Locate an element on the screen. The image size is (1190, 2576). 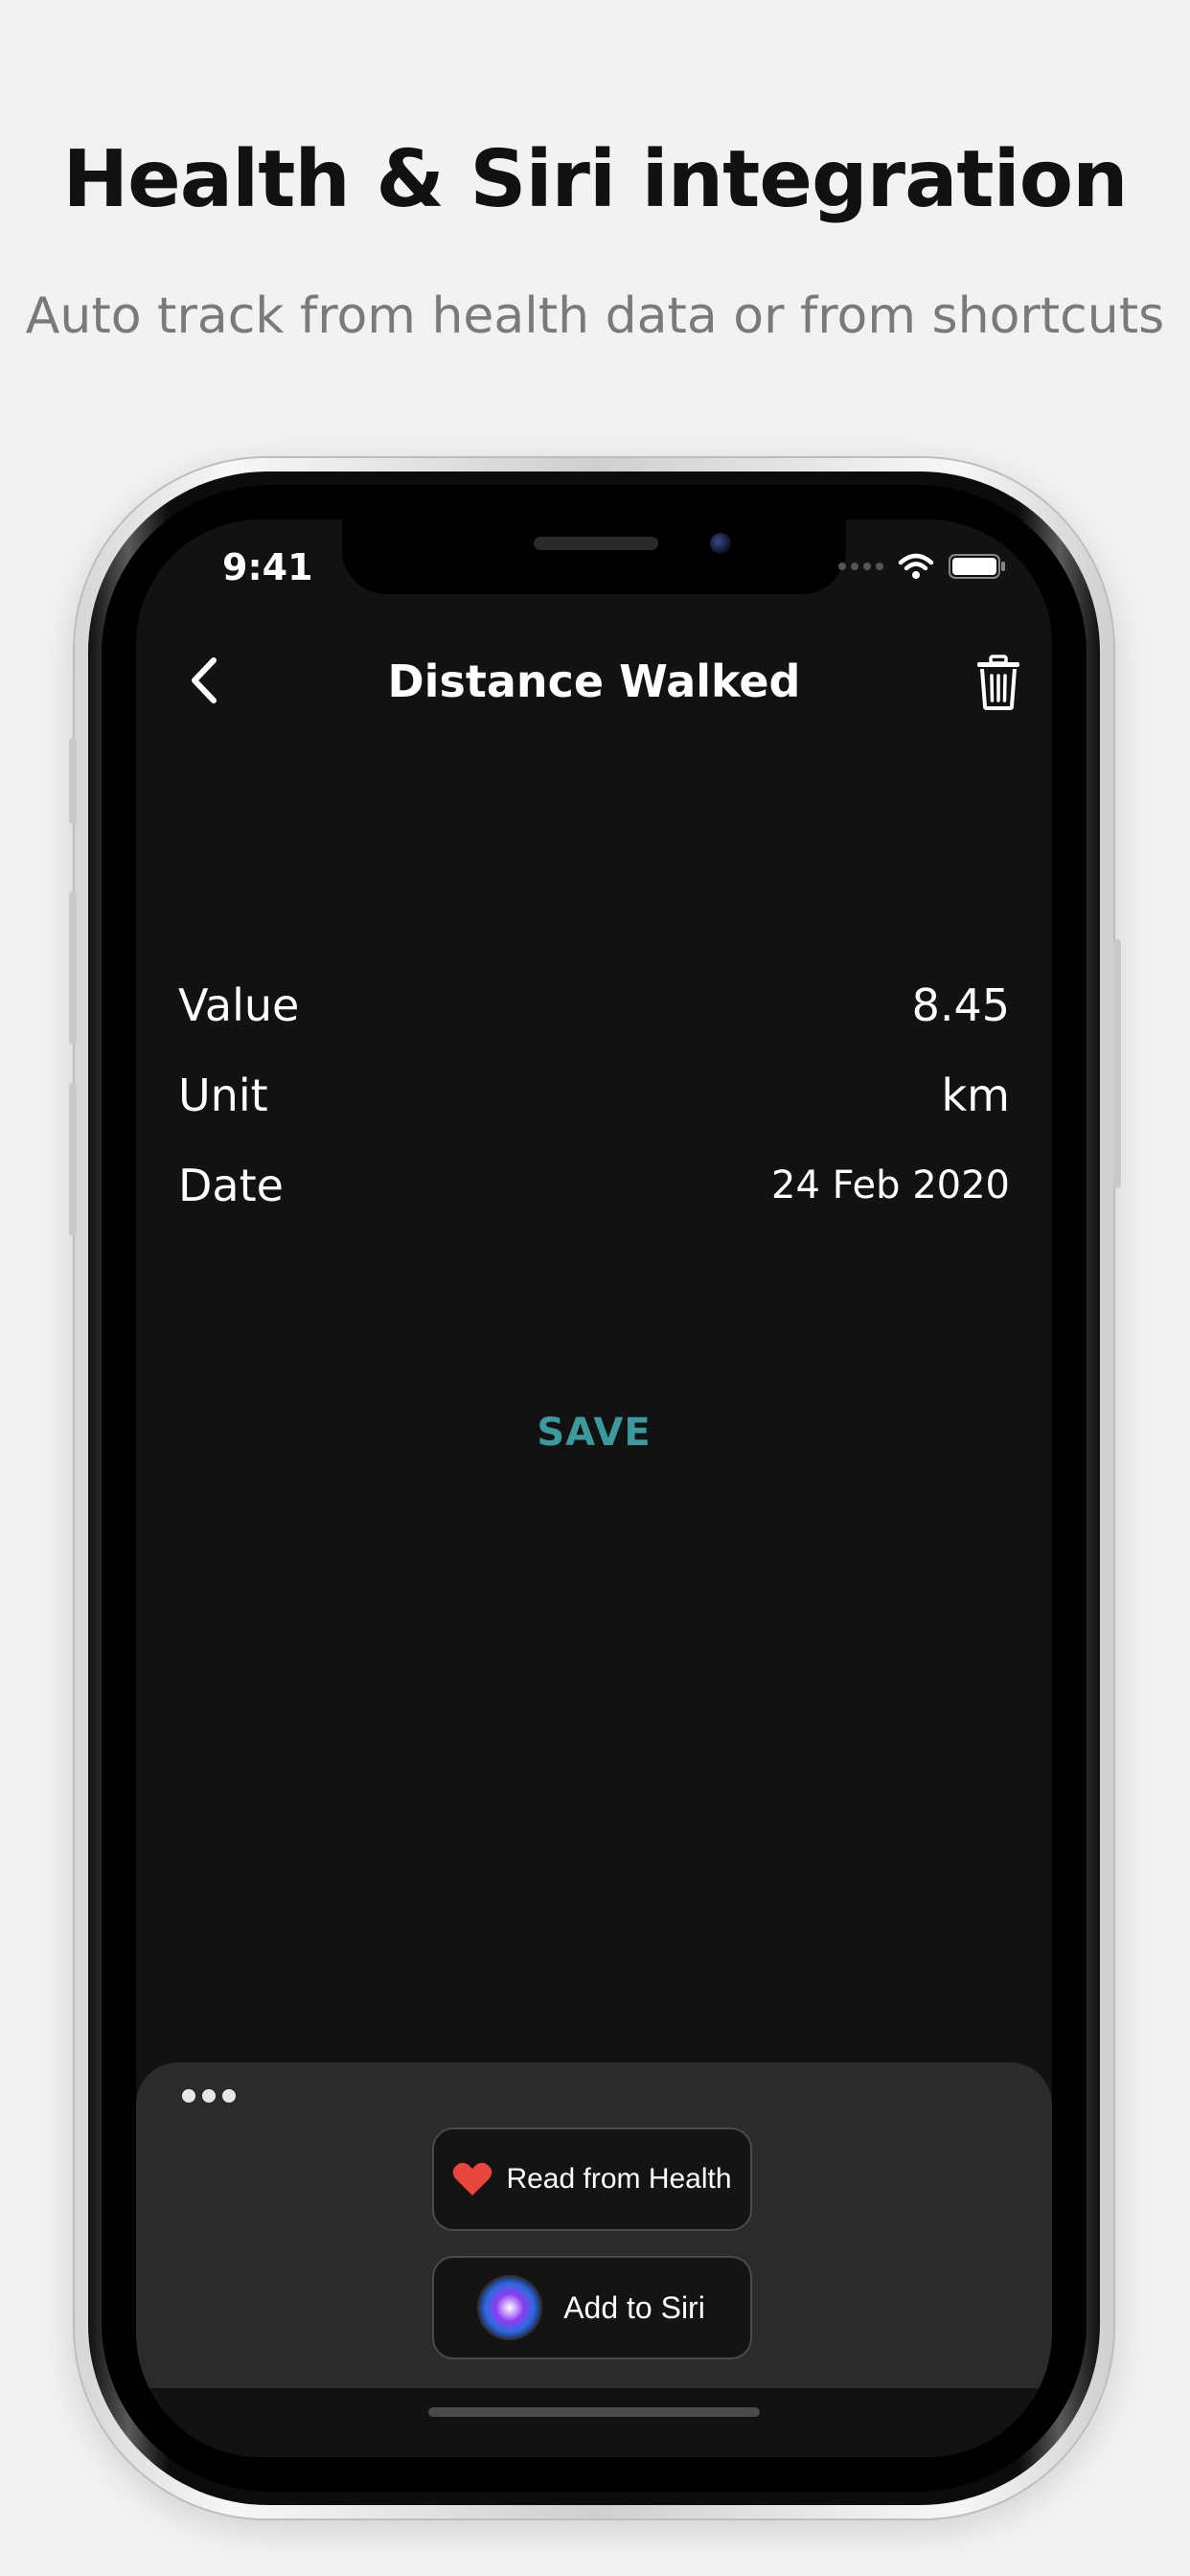
unit-row: Unit km is located at coordinates (594, 1095).